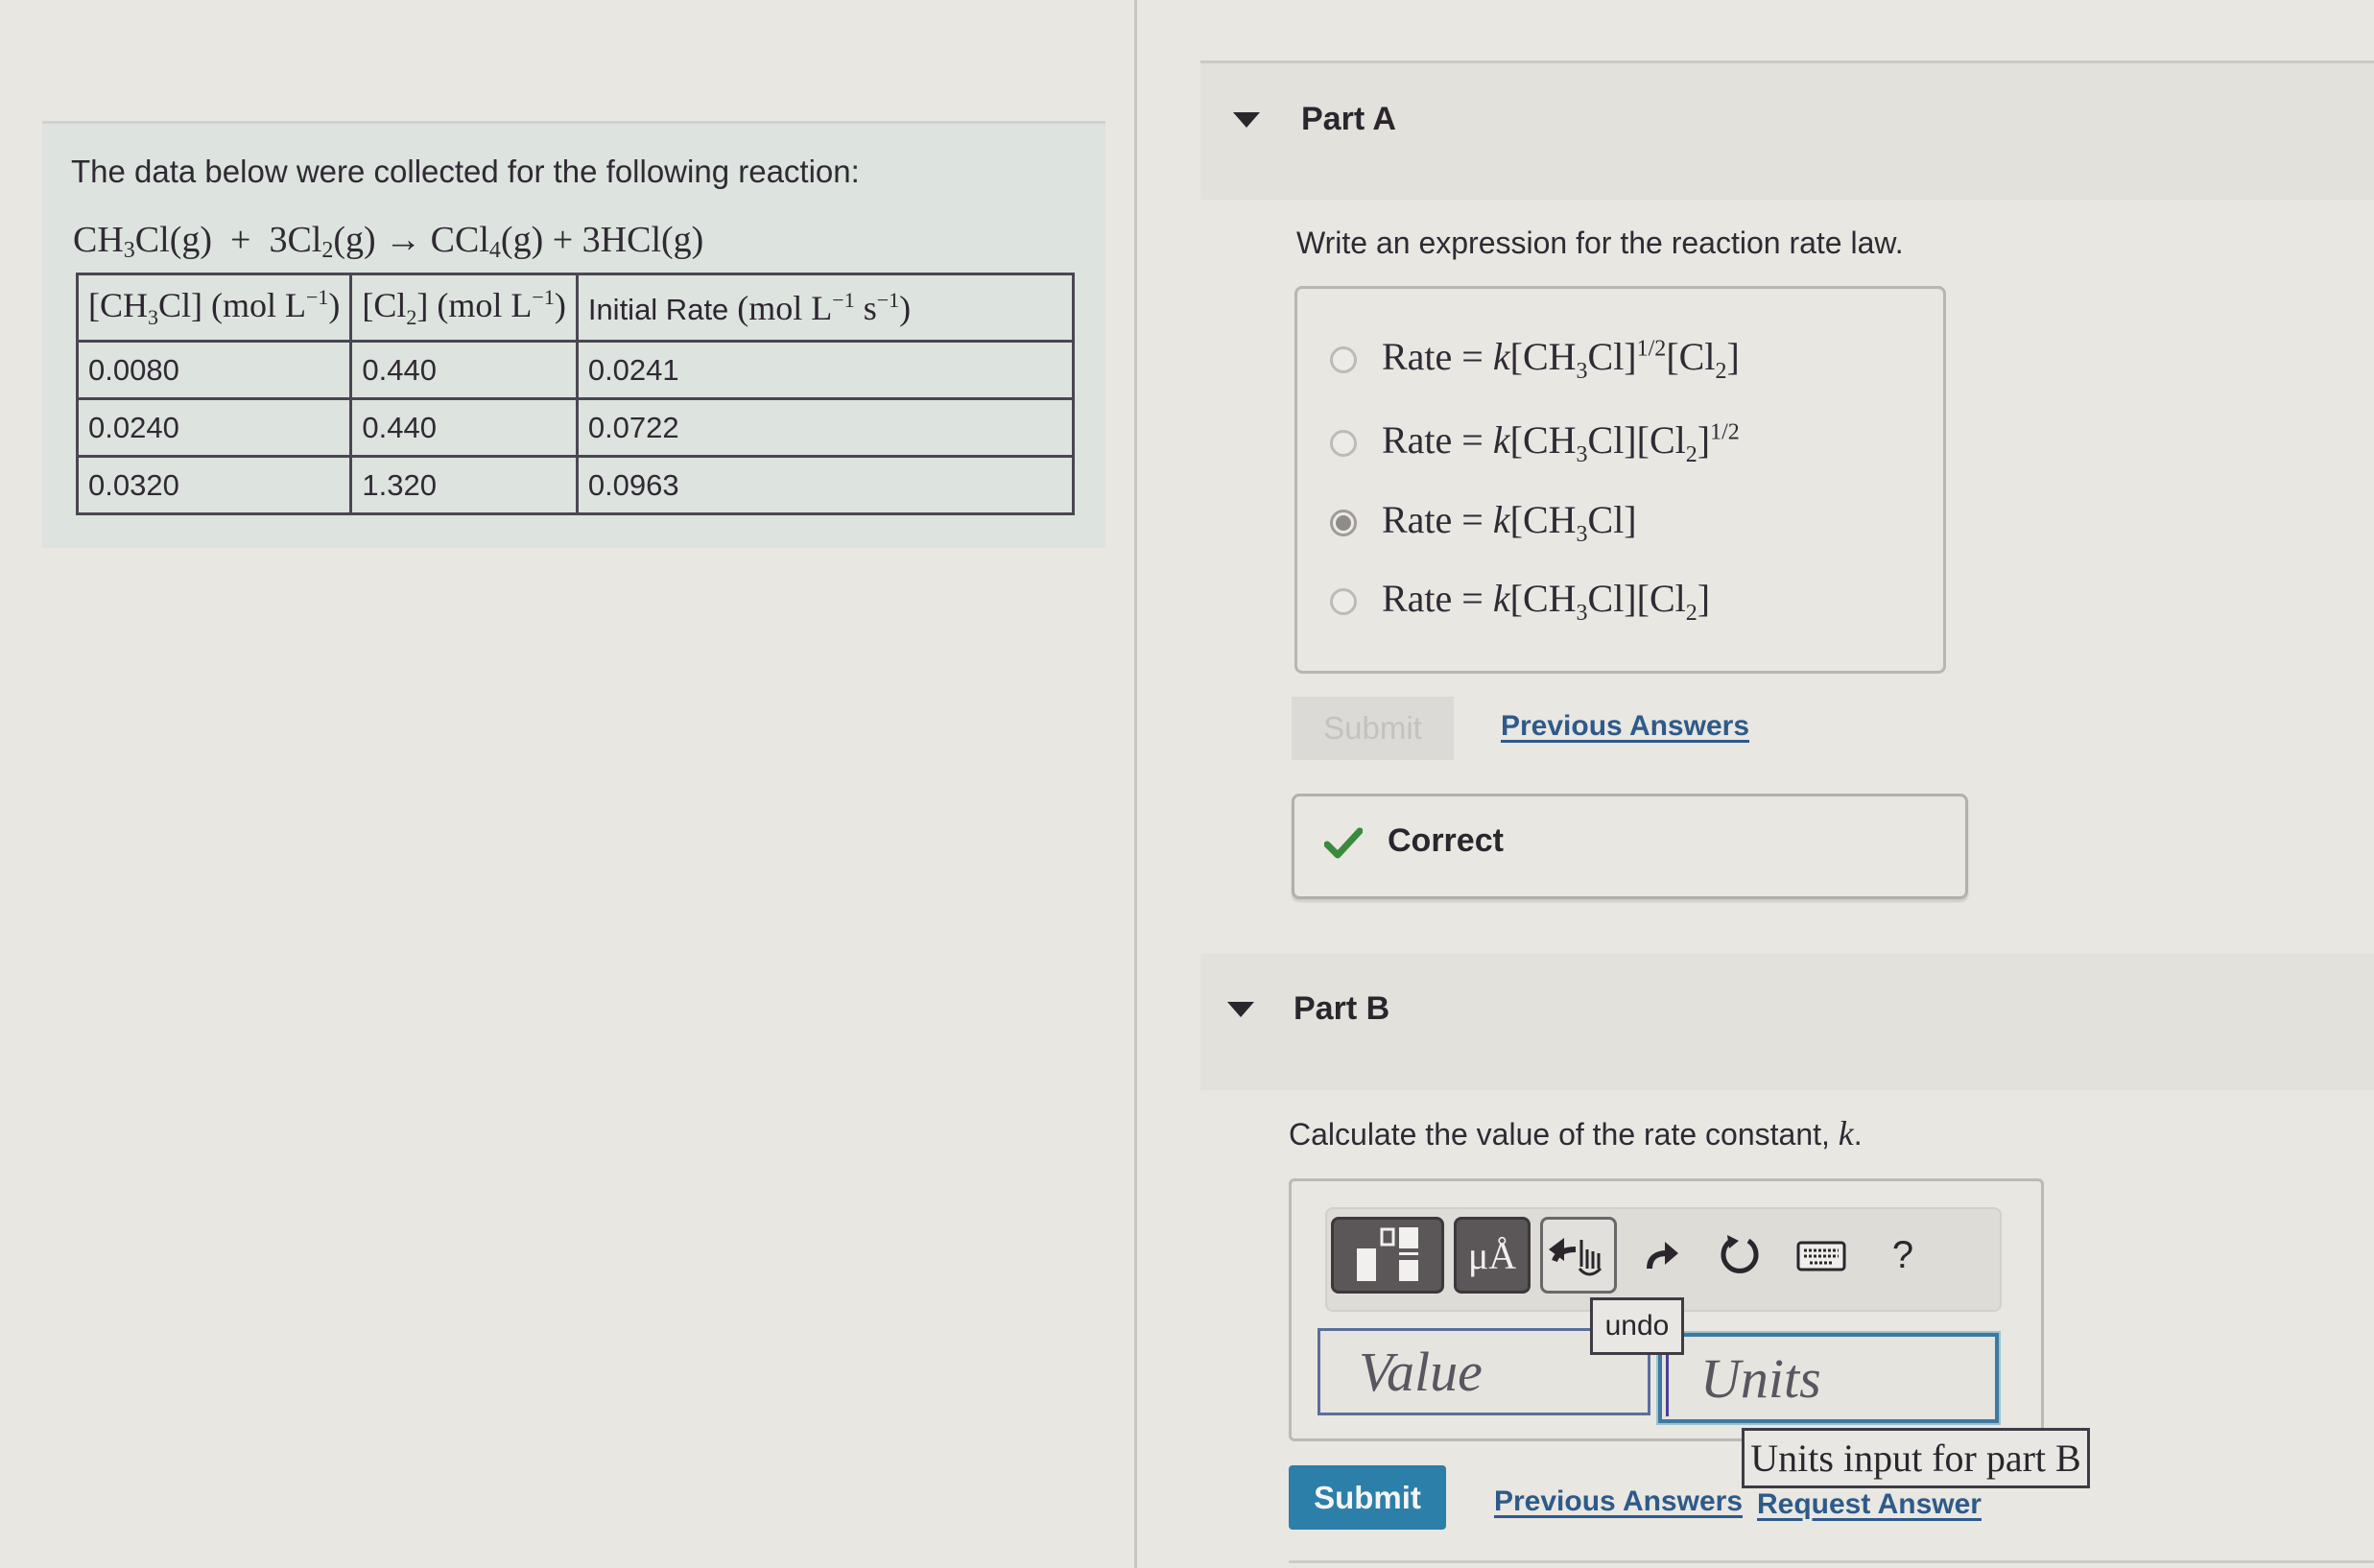  What do you see at coordinates (1561, 442) in the screenshot?
I see `option-label: Rate = k[CH3Cl][Cl2]1/2` at bounding box center [1561, 442].